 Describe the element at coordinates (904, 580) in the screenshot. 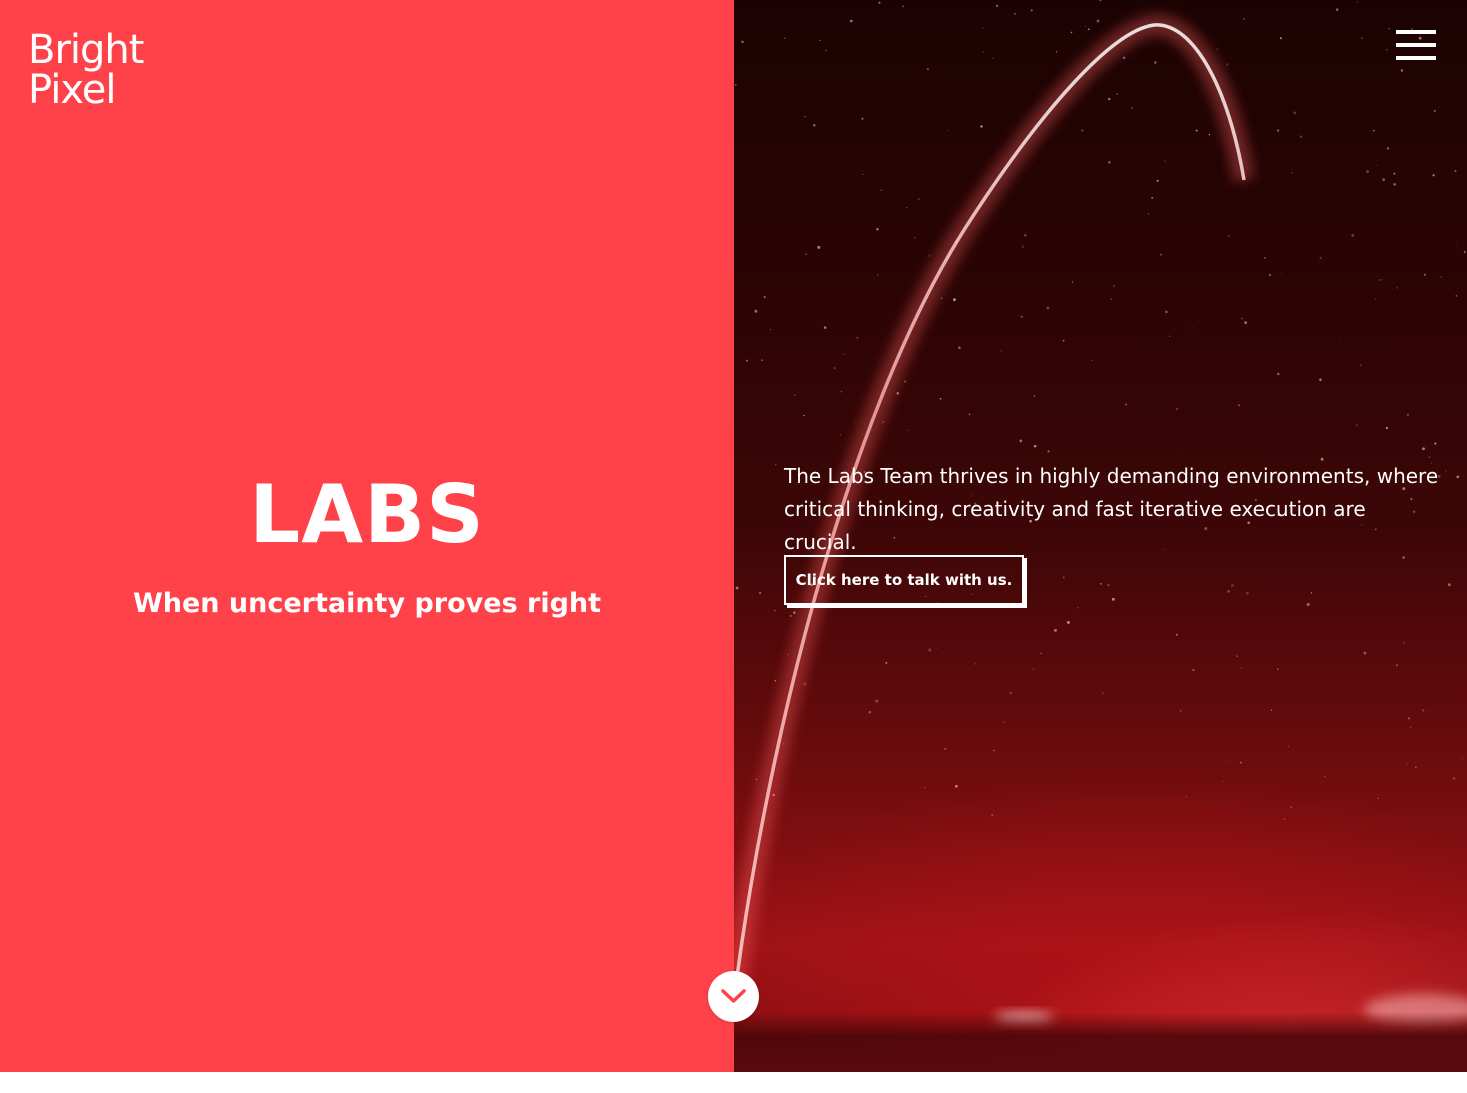

I see `contact-cta-button: Click here to talk with us.` at that location.